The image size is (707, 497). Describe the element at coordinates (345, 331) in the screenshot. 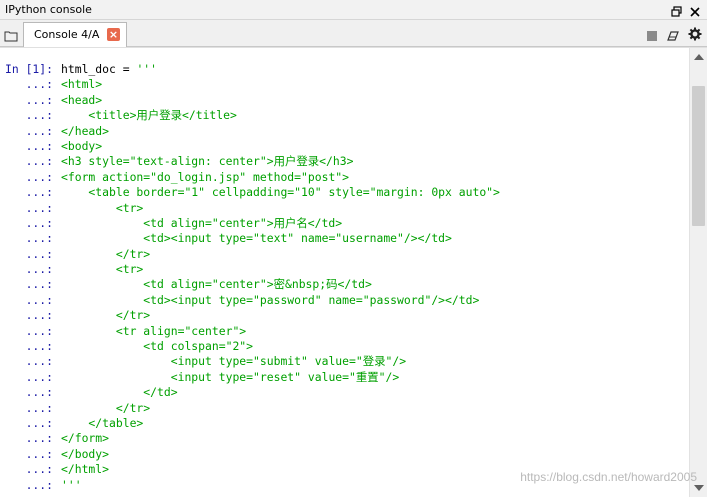

I see `console-line: ...: <tr align="center">` at that location.